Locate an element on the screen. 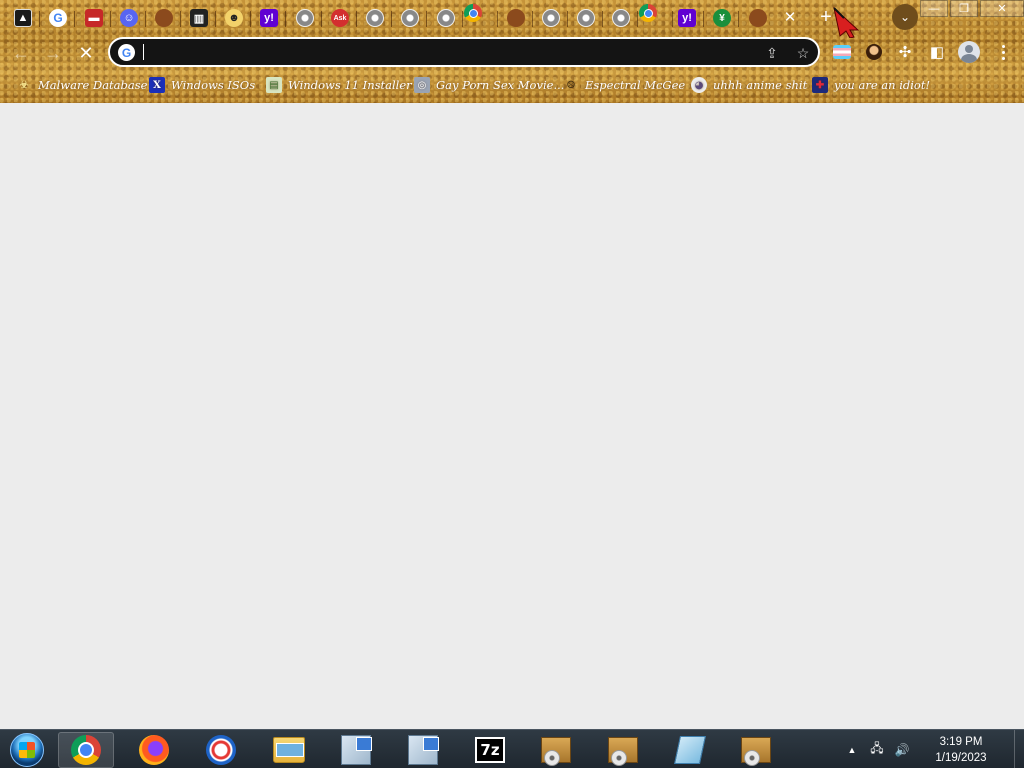 Image resolution: width=1024 pixels, height=768 pixels. yahoo-icon: y! is located at coordinates (269, 18).